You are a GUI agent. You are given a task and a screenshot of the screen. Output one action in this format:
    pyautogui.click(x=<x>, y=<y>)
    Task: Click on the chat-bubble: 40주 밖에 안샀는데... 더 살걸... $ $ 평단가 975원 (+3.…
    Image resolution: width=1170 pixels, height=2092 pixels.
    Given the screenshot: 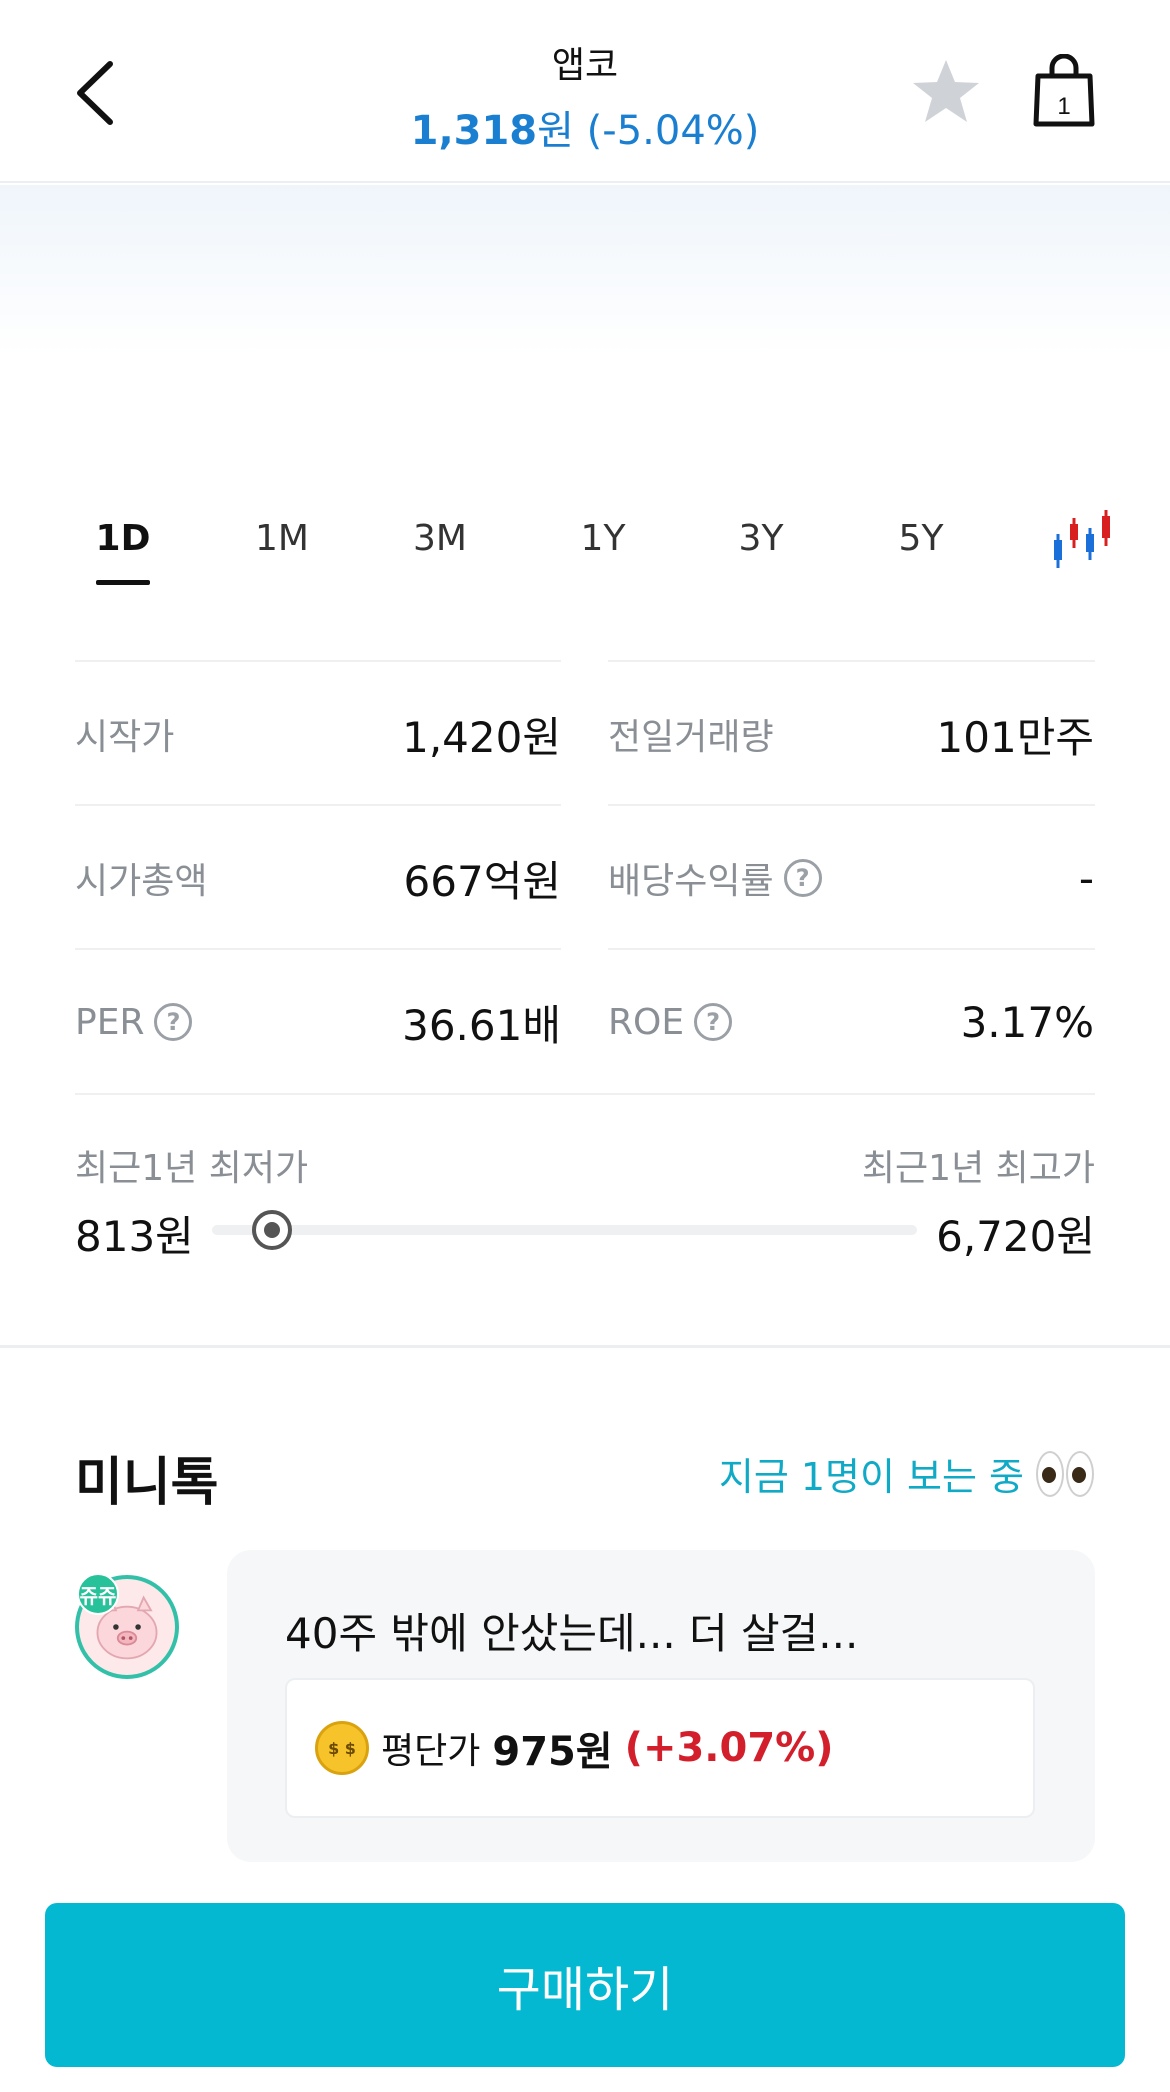 What is the action you would take?
    pyautogui.click(x=661, y=1706)
    